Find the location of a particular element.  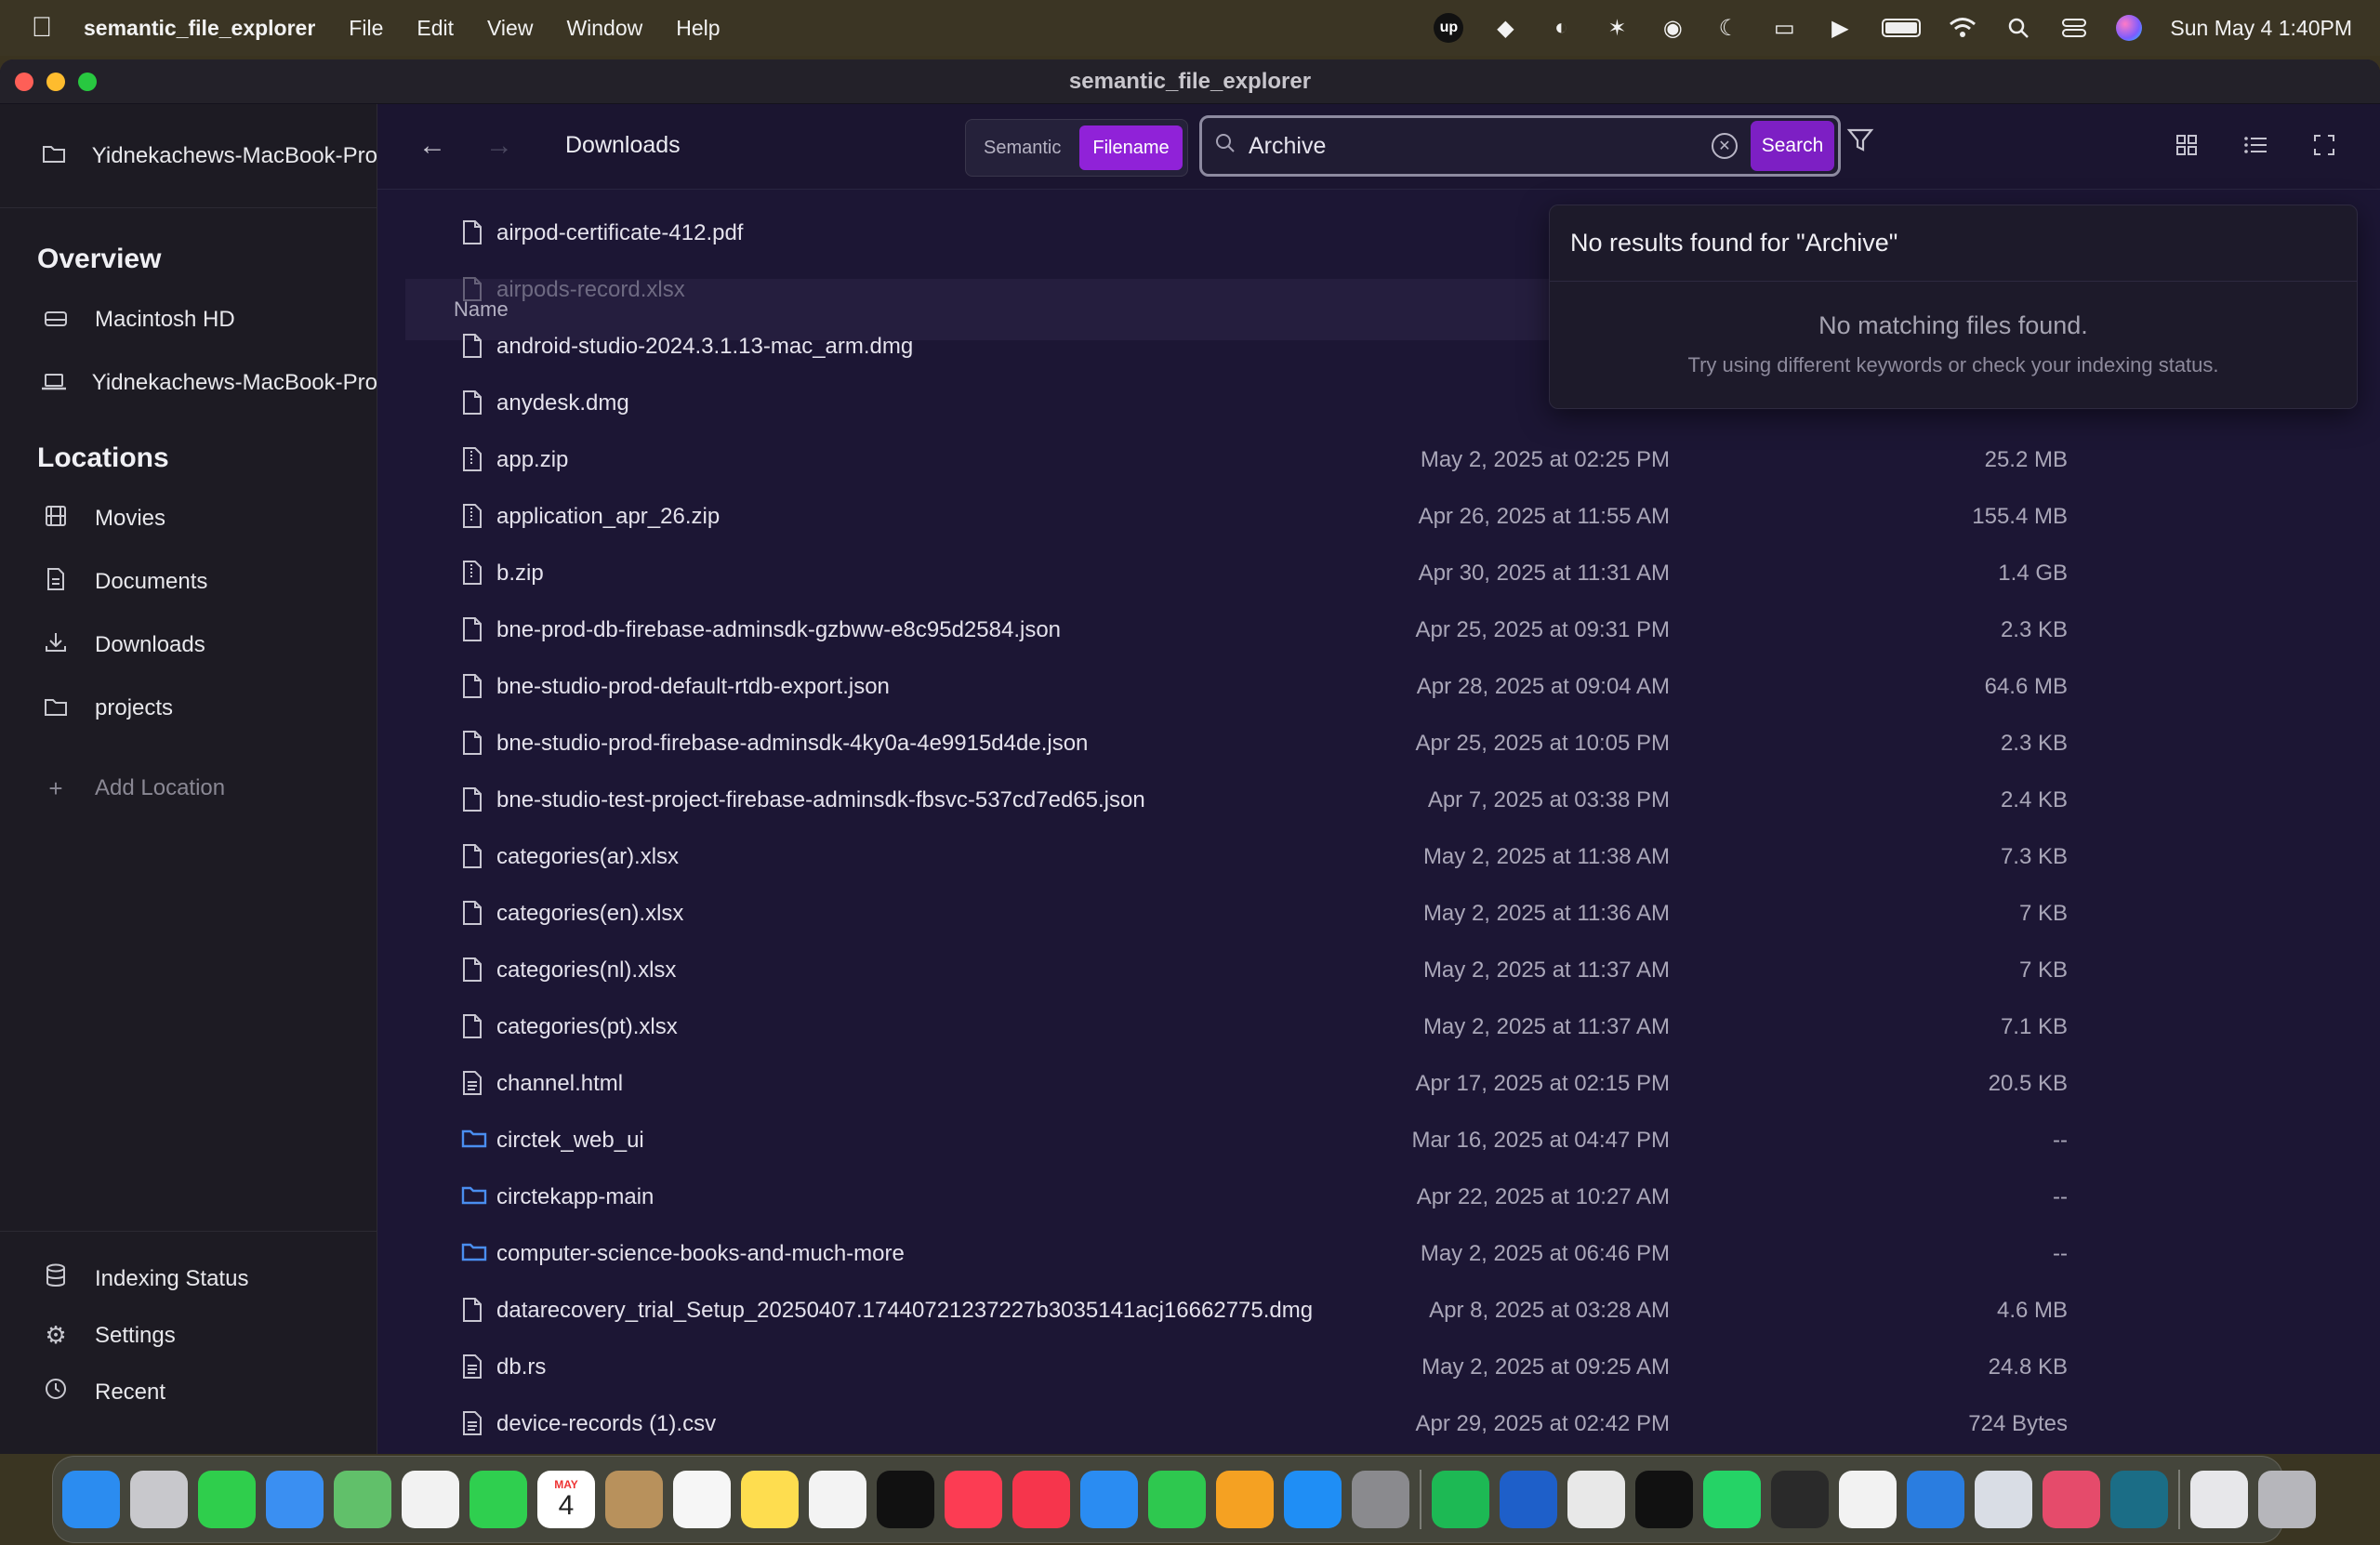

gauge-tray-icon: ◐ is located at coordinates (1561, 28).